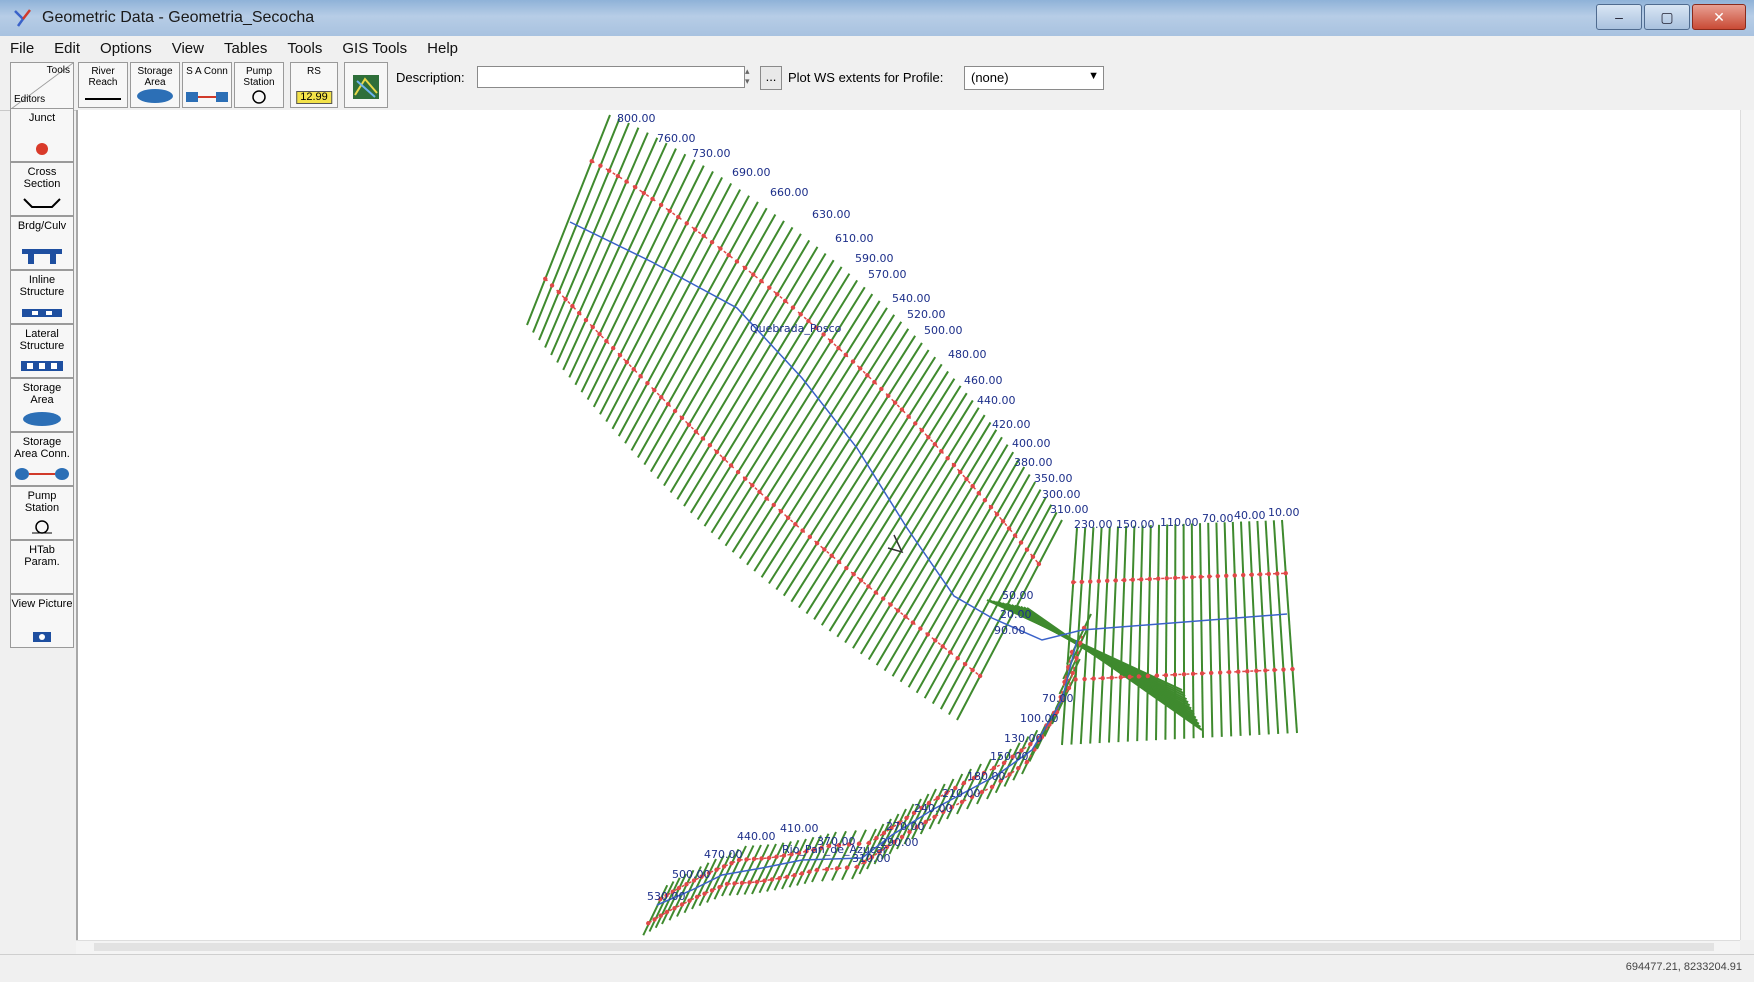 Image resolution: width=1754 pixels, height=982 pixels. I want to click on pump-station-button: Pump Station, so click(259, 85).